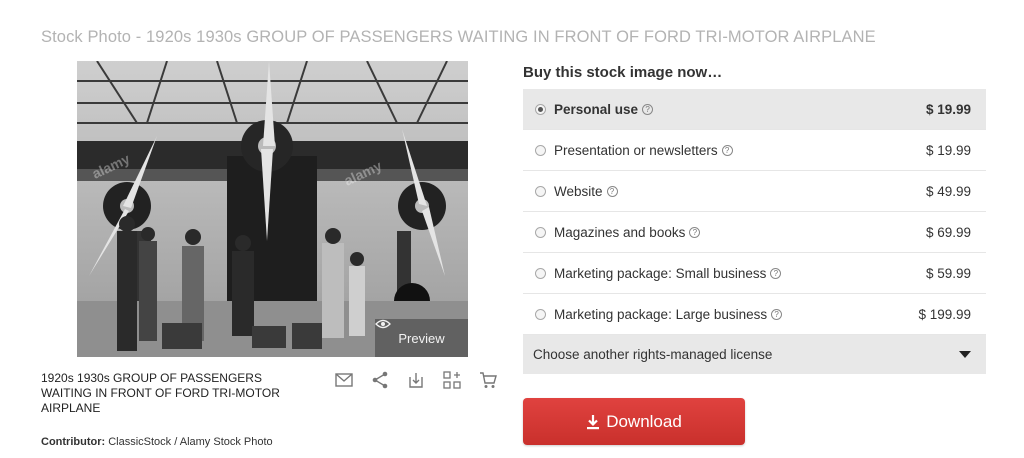  I want to click on license-label: Website, so click(578, 191).